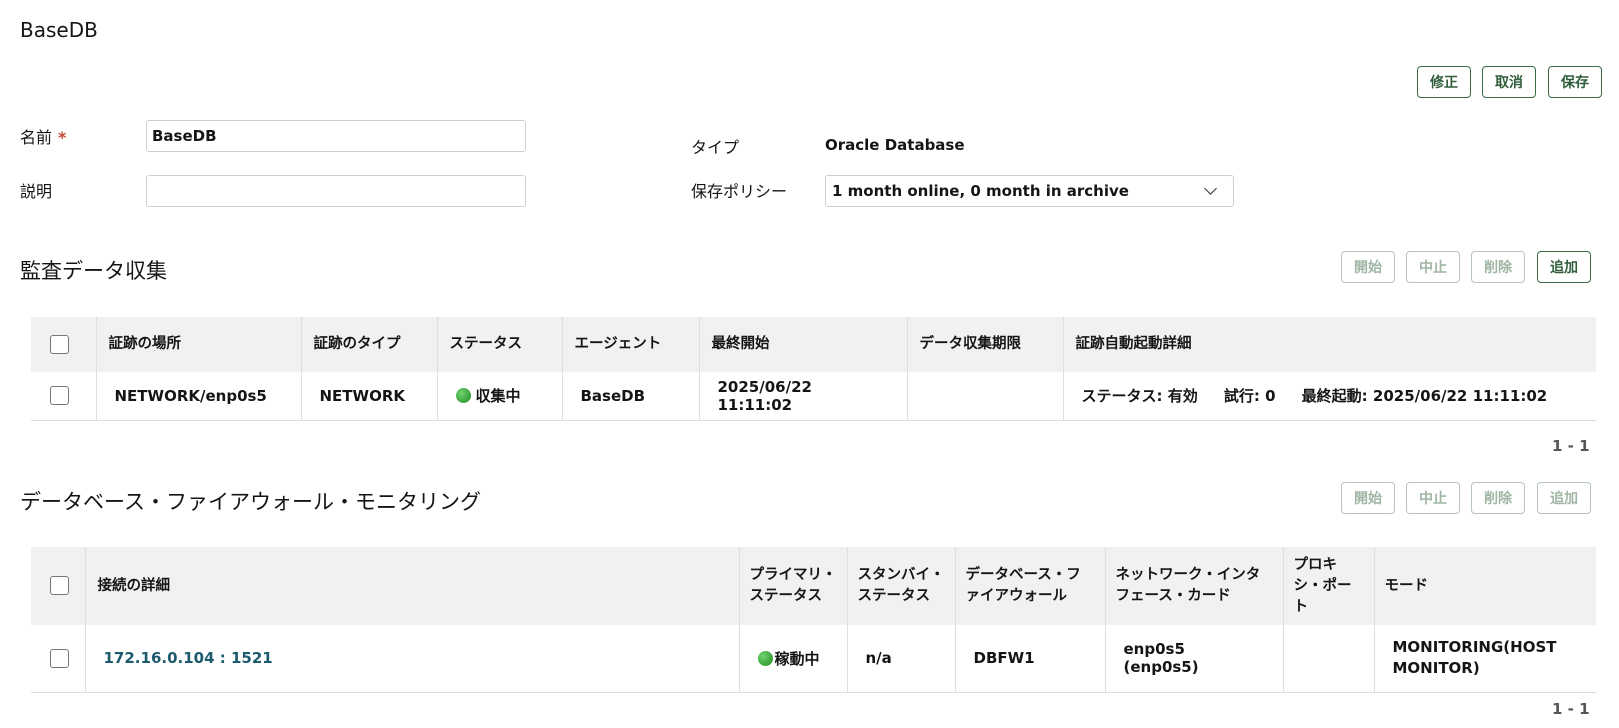 This screenshot has height=728, width=1619. I want to click on firewall-stop-button: 中止, so click(1433, 498).